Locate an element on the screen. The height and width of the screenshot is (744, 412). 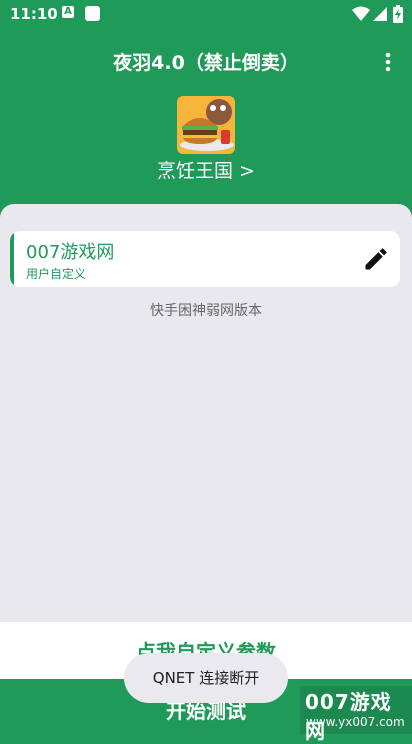
status-bar: 11:10 A is located at coordinates (206, 14).